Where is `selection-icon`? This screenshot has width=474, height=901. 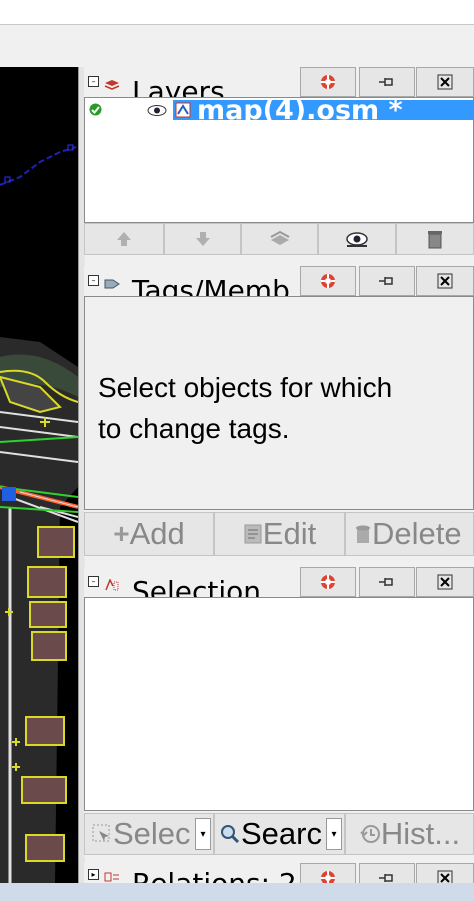 selection-icon is located at coordinates (112, 585).